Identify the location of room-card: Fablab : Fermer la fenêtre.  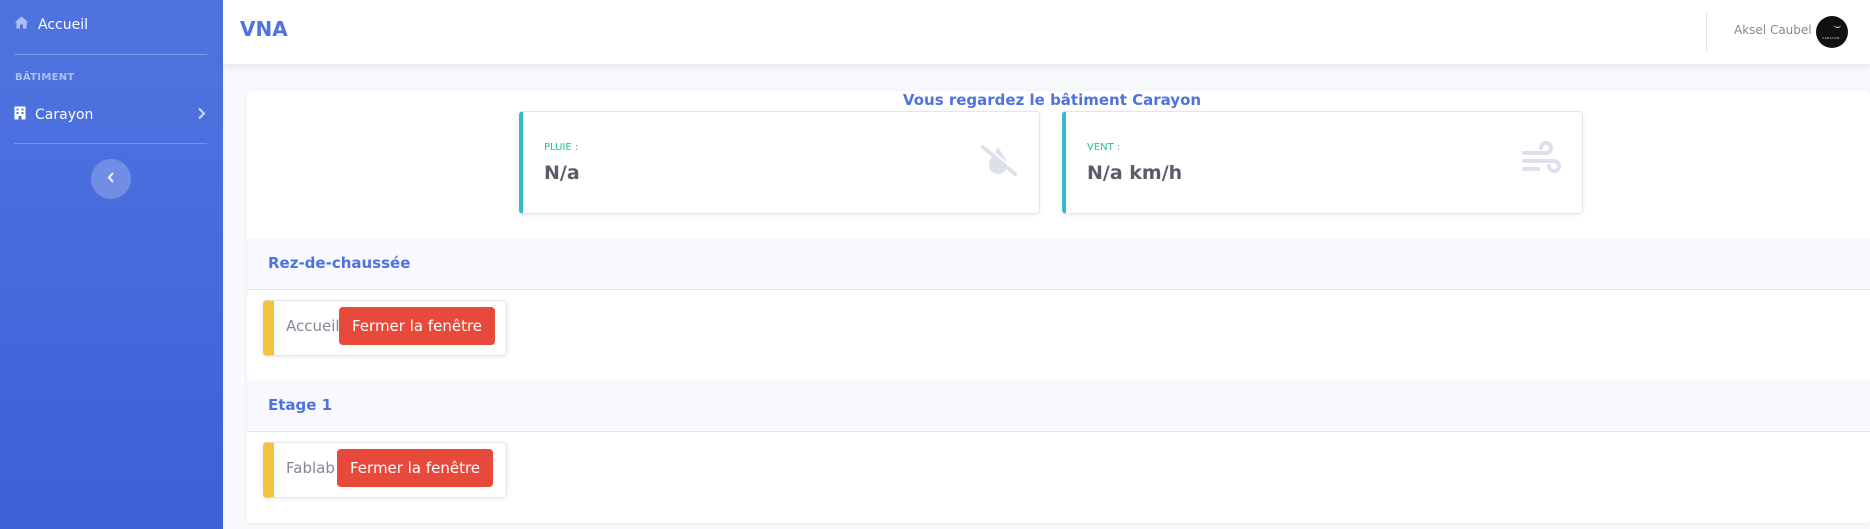
(385, 470).